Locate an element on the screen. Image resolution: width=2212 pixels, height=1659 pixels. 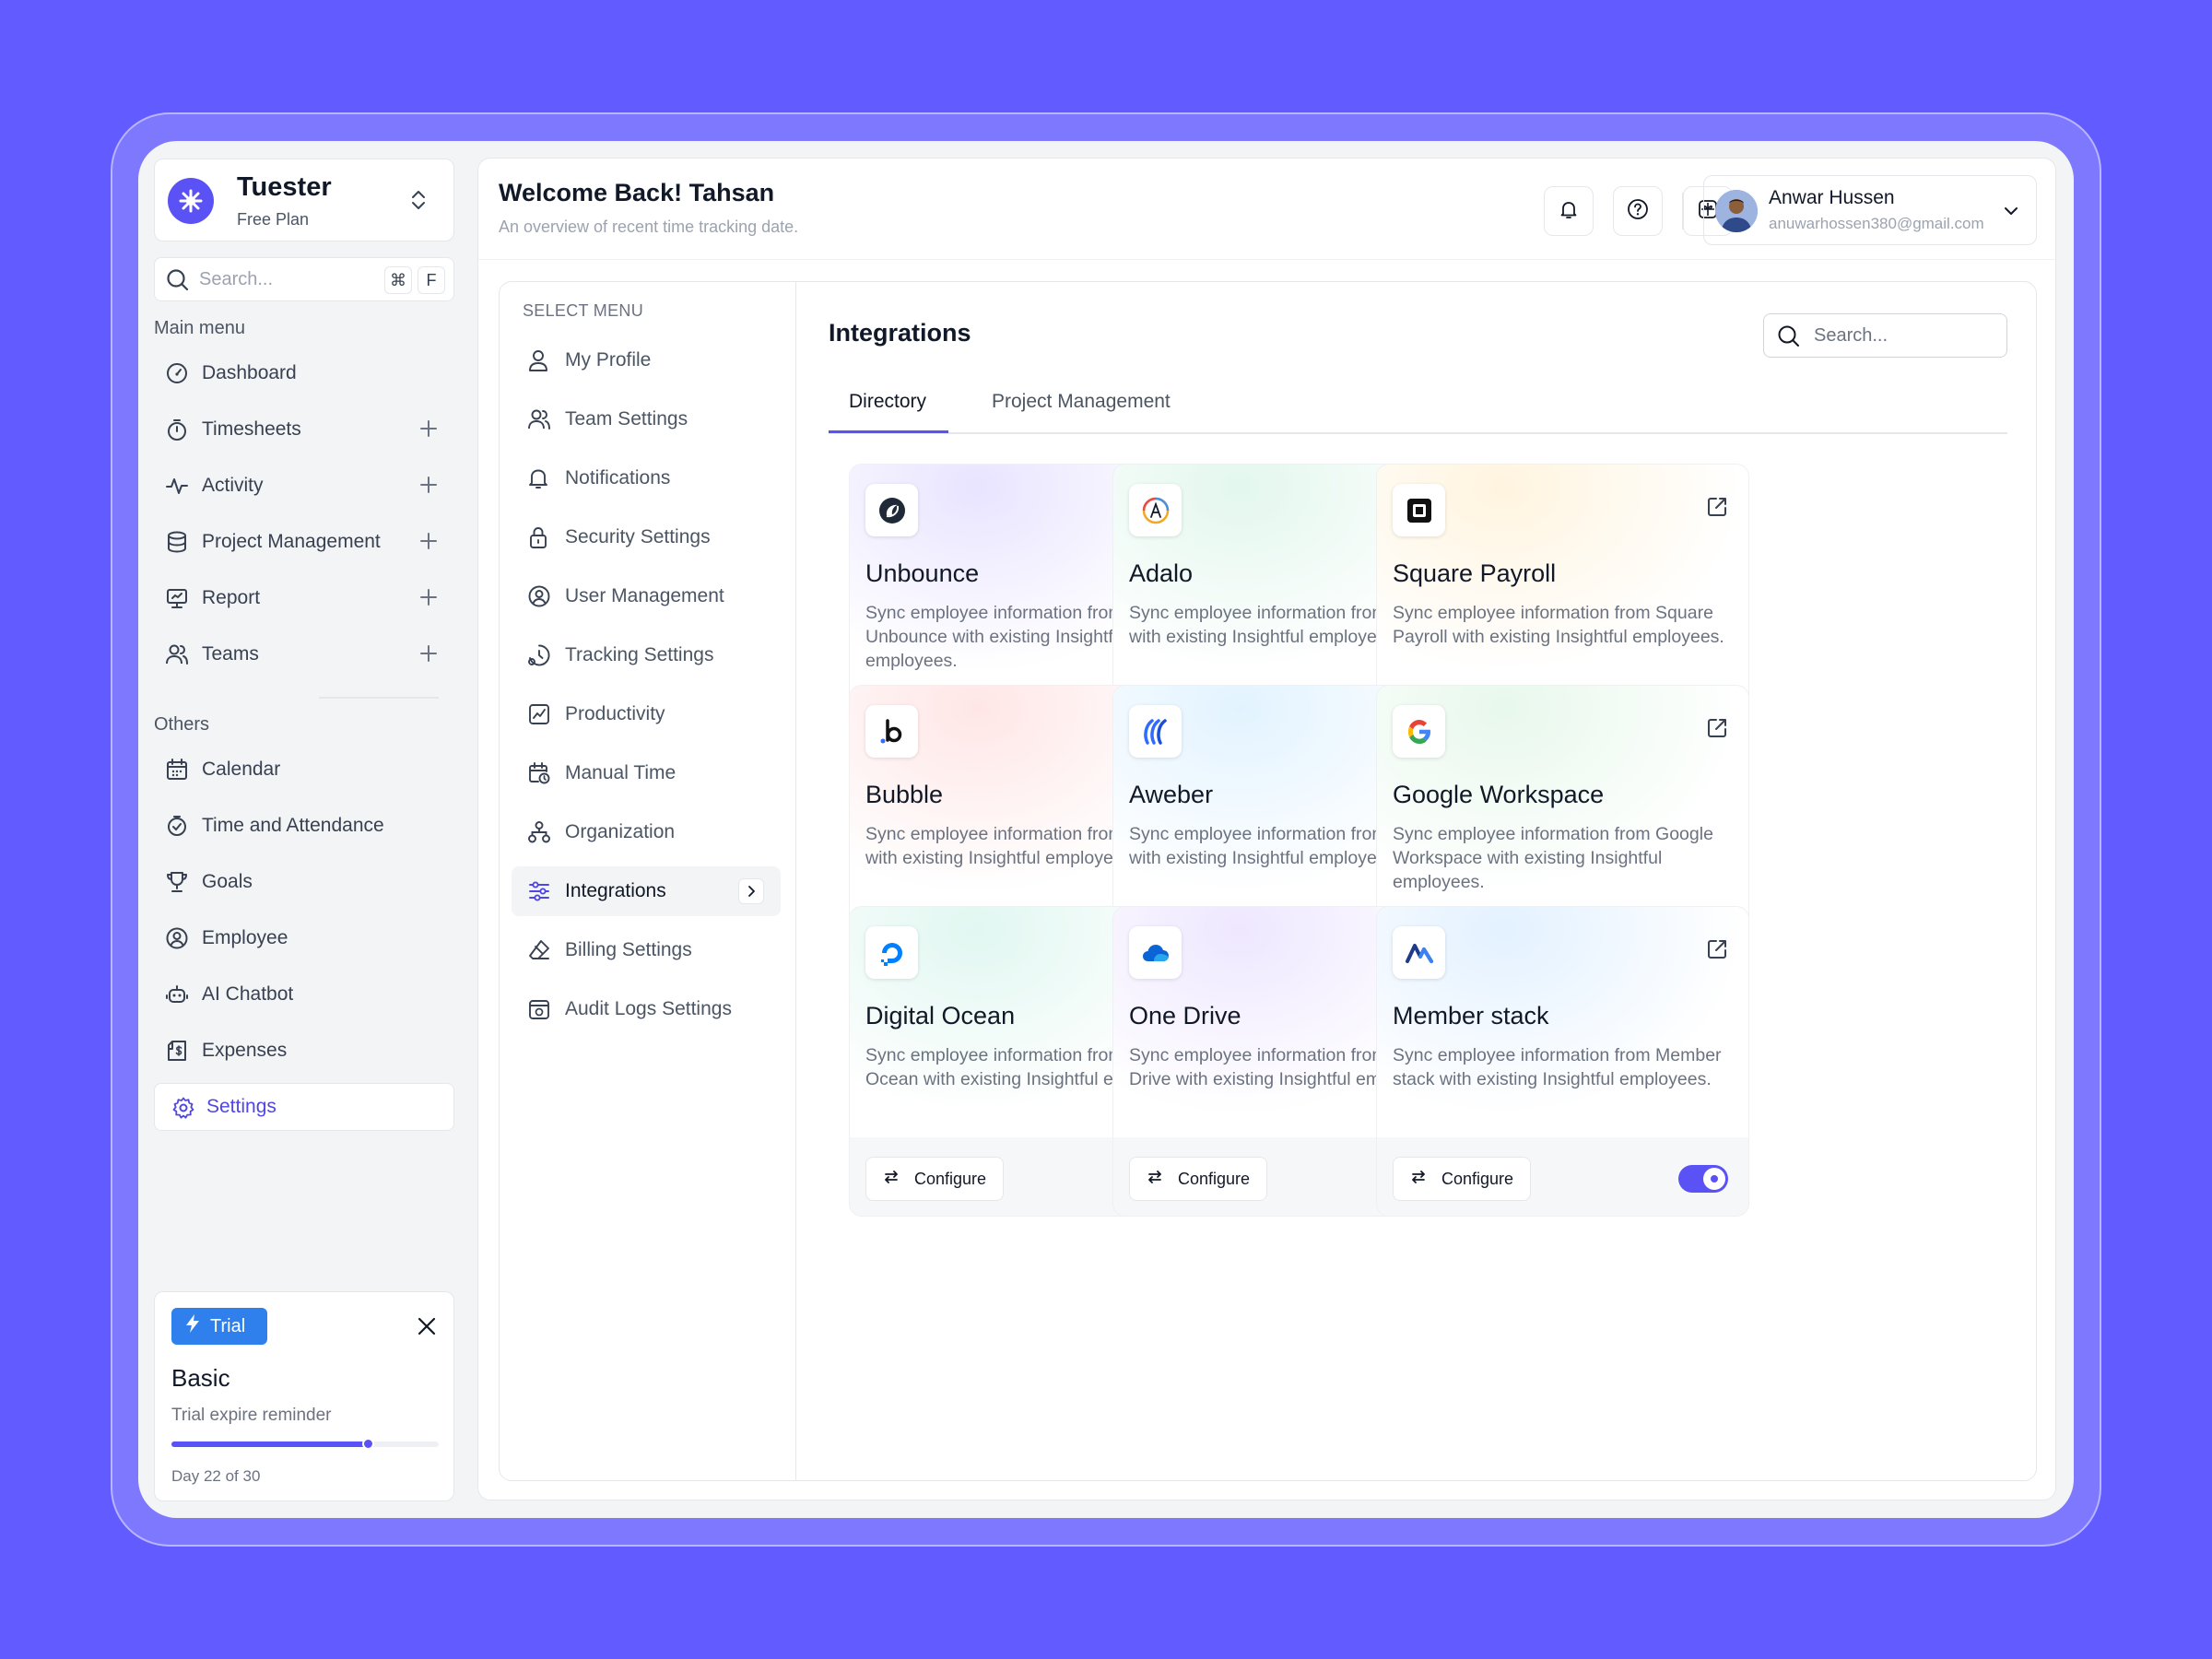
sidebar-item-teams: Teams is located at coordinates (304, 654).